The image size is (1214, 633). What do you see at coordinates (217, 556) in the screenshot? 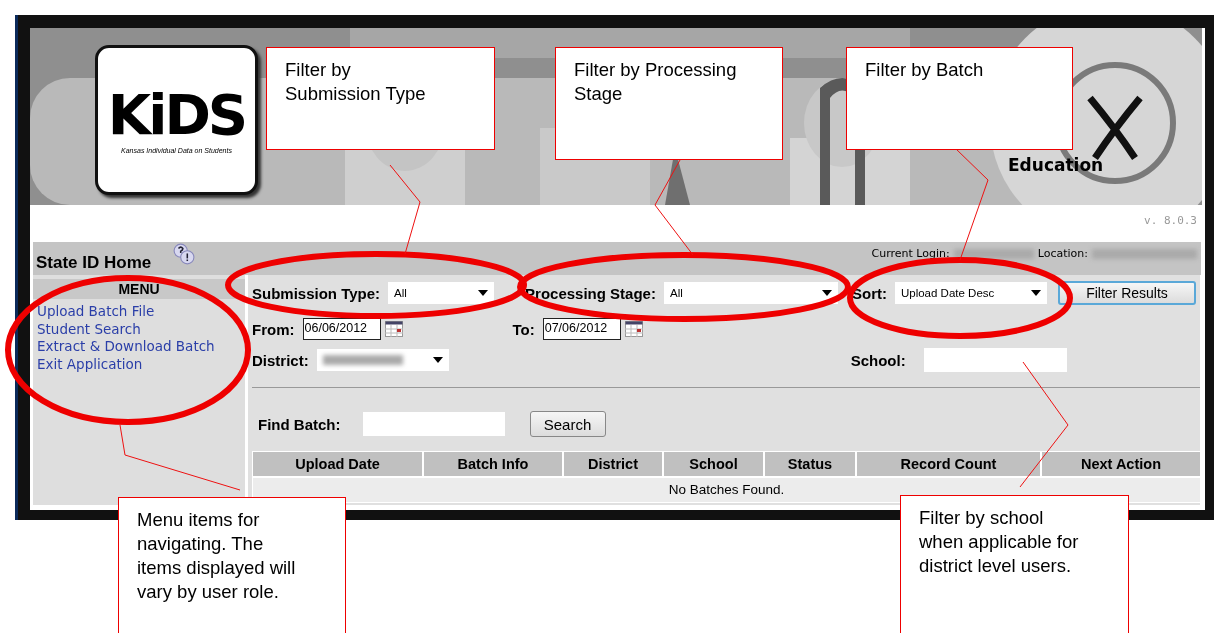
I see `callout-text: Menu items for navigating. The items displayed will vary by user role.` at bounding box center [217, 556].